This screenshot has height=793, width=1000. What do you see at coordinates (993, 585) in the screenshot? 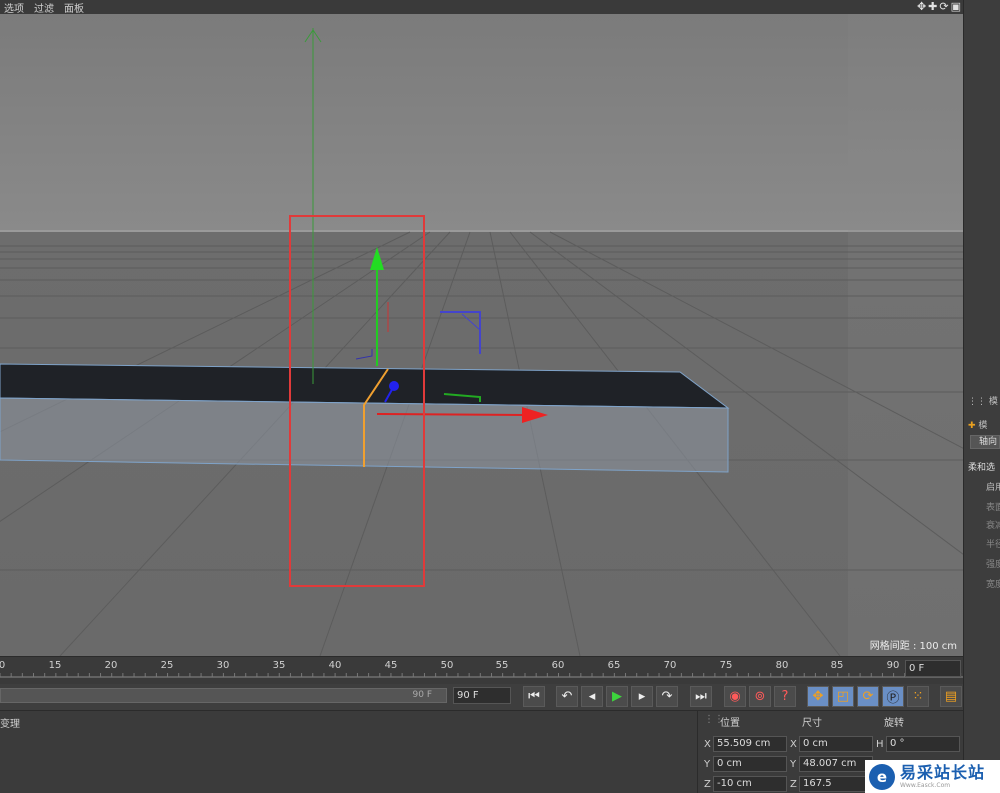
I see `width-label: 宽度` at bounding box center [993, 585].